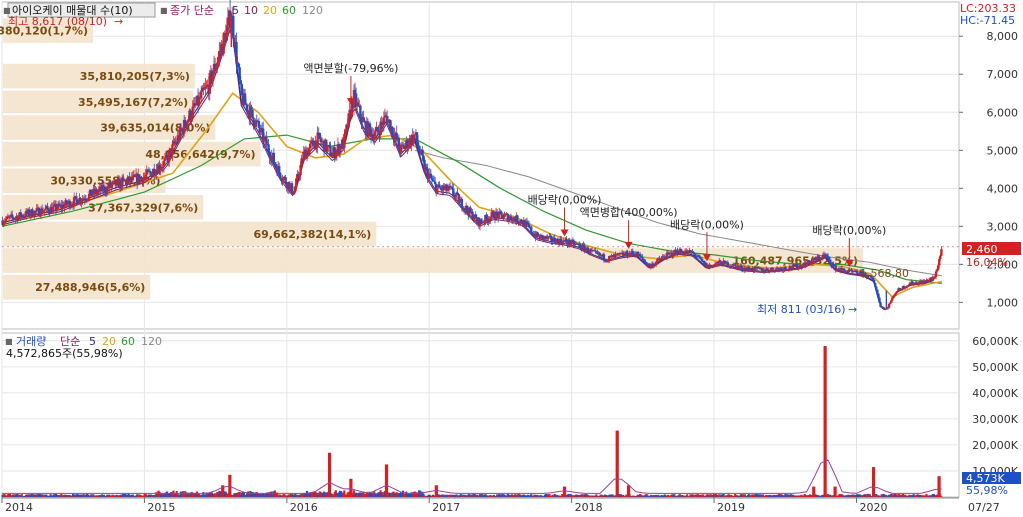  What do you see at coordinates (135, 76) in the screenshot?
I see `volume-profile-label: 35,810,205(7,3%)` at bounding box center [135, 76].